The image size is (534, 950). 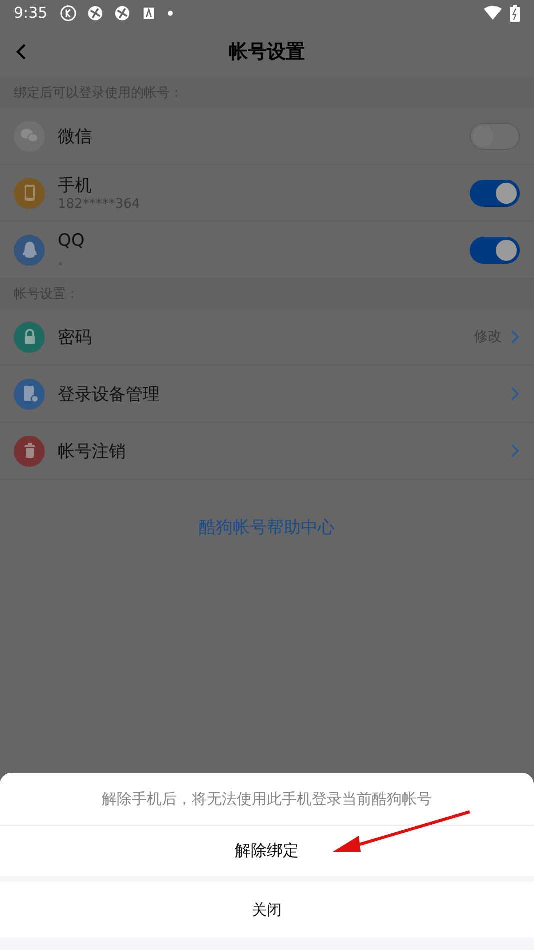 I want to click on close-button: 关闭, so click(x=267, y=910).